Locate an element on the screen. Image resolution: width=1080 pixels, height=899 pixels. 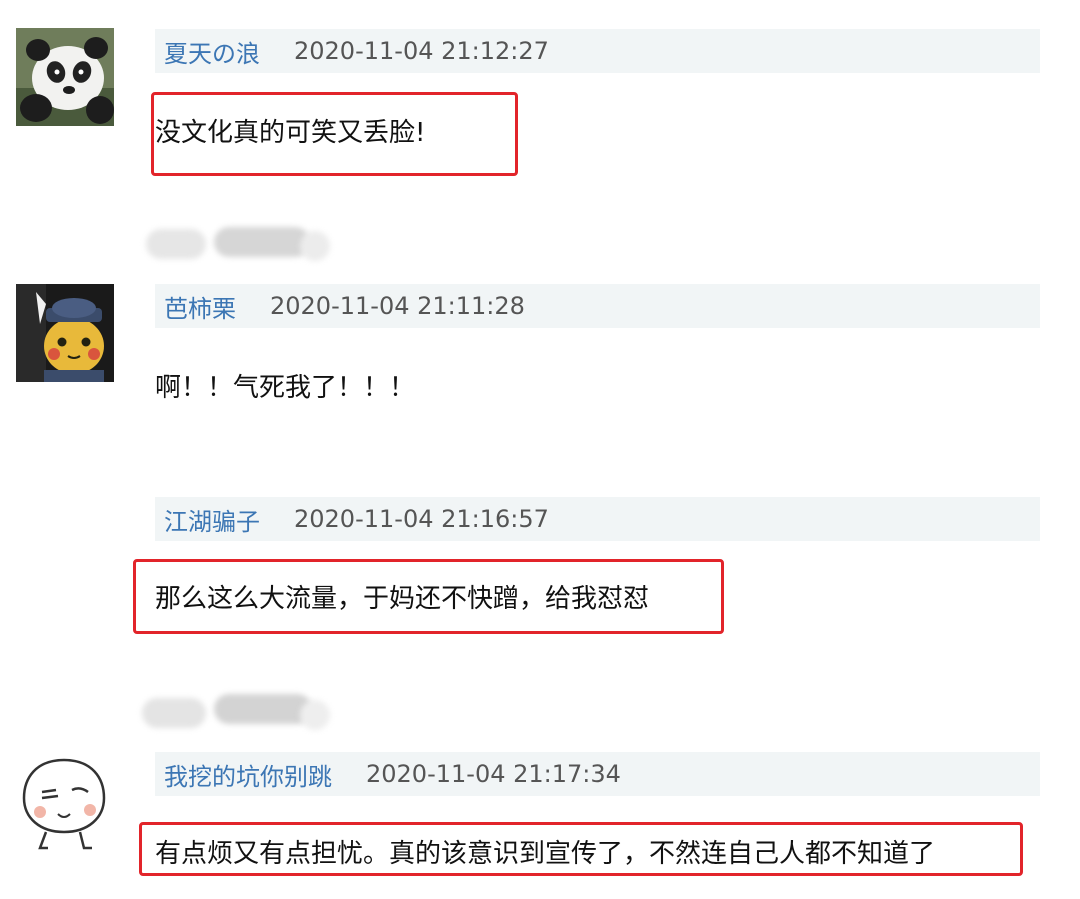
cartoon-face-avatar-icon is located at coordinates (64, 801).